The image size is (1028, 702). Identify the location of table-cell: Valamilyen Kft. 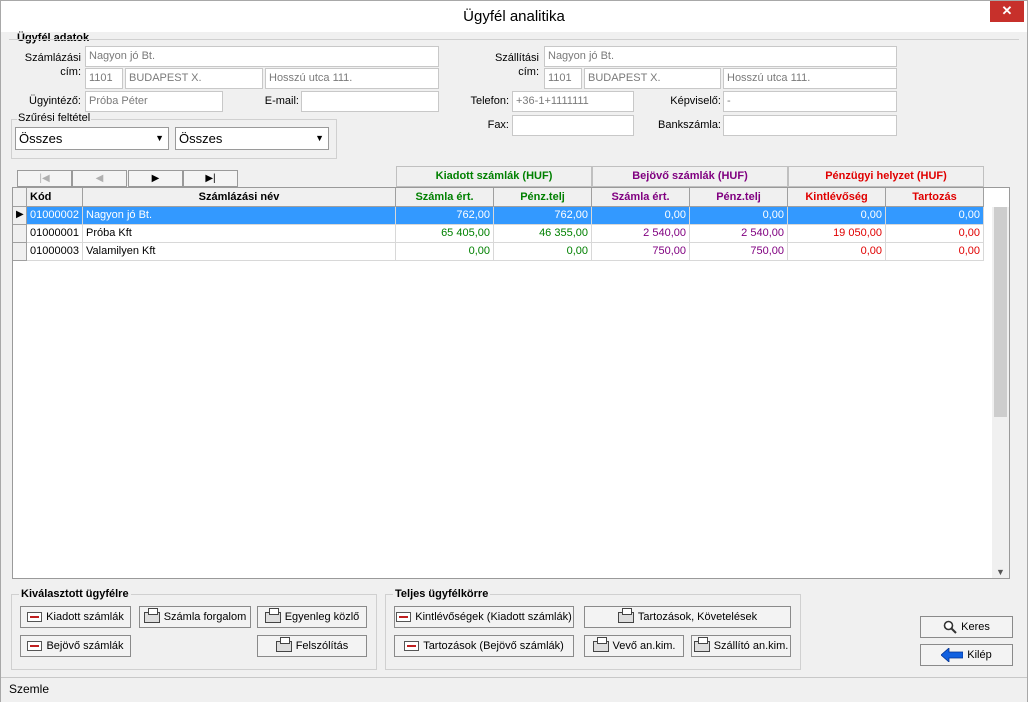
(239, 252).